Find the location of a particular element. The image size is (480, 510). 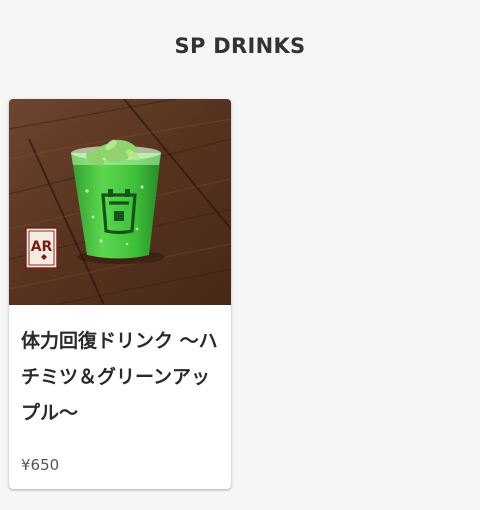

product-info: 体力回復ドリンク 〜ハチミツ＆グリーンアップル〜 is located at coordinates (123, 377).